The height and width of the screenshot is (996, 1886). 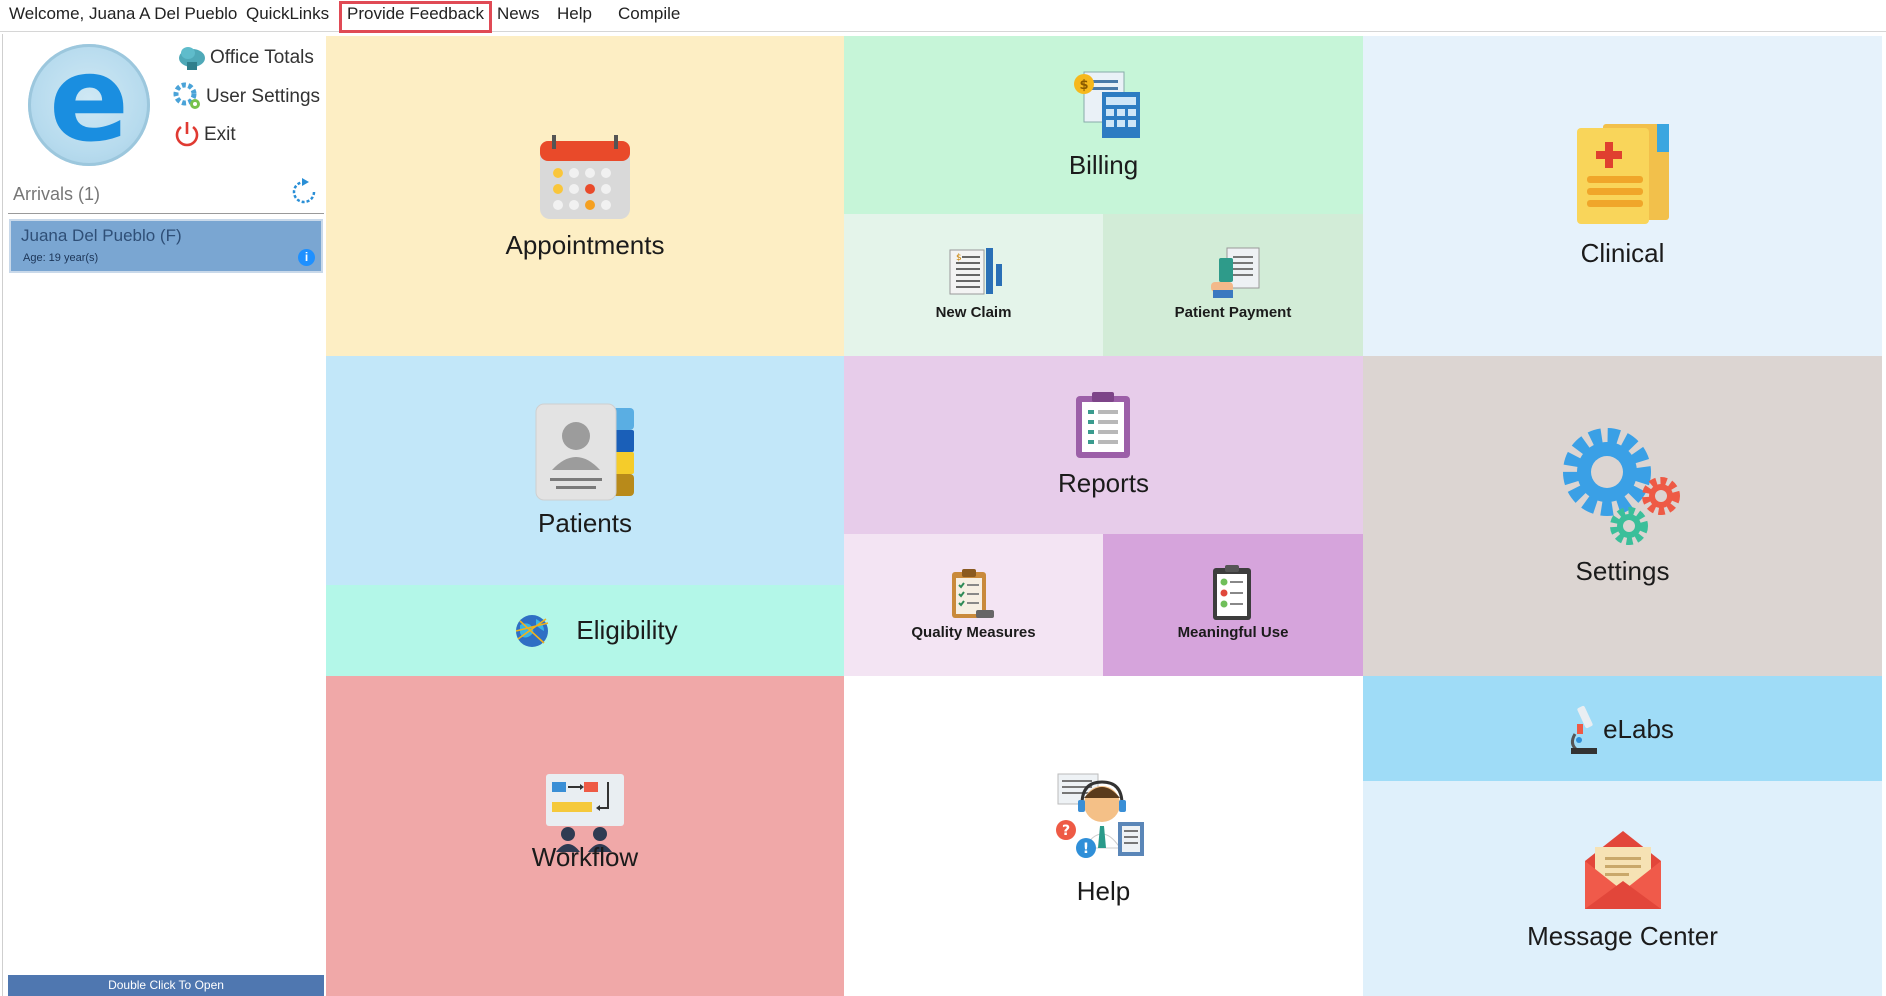 I want to click on menu-help: Help, so click(x=574, y=14).